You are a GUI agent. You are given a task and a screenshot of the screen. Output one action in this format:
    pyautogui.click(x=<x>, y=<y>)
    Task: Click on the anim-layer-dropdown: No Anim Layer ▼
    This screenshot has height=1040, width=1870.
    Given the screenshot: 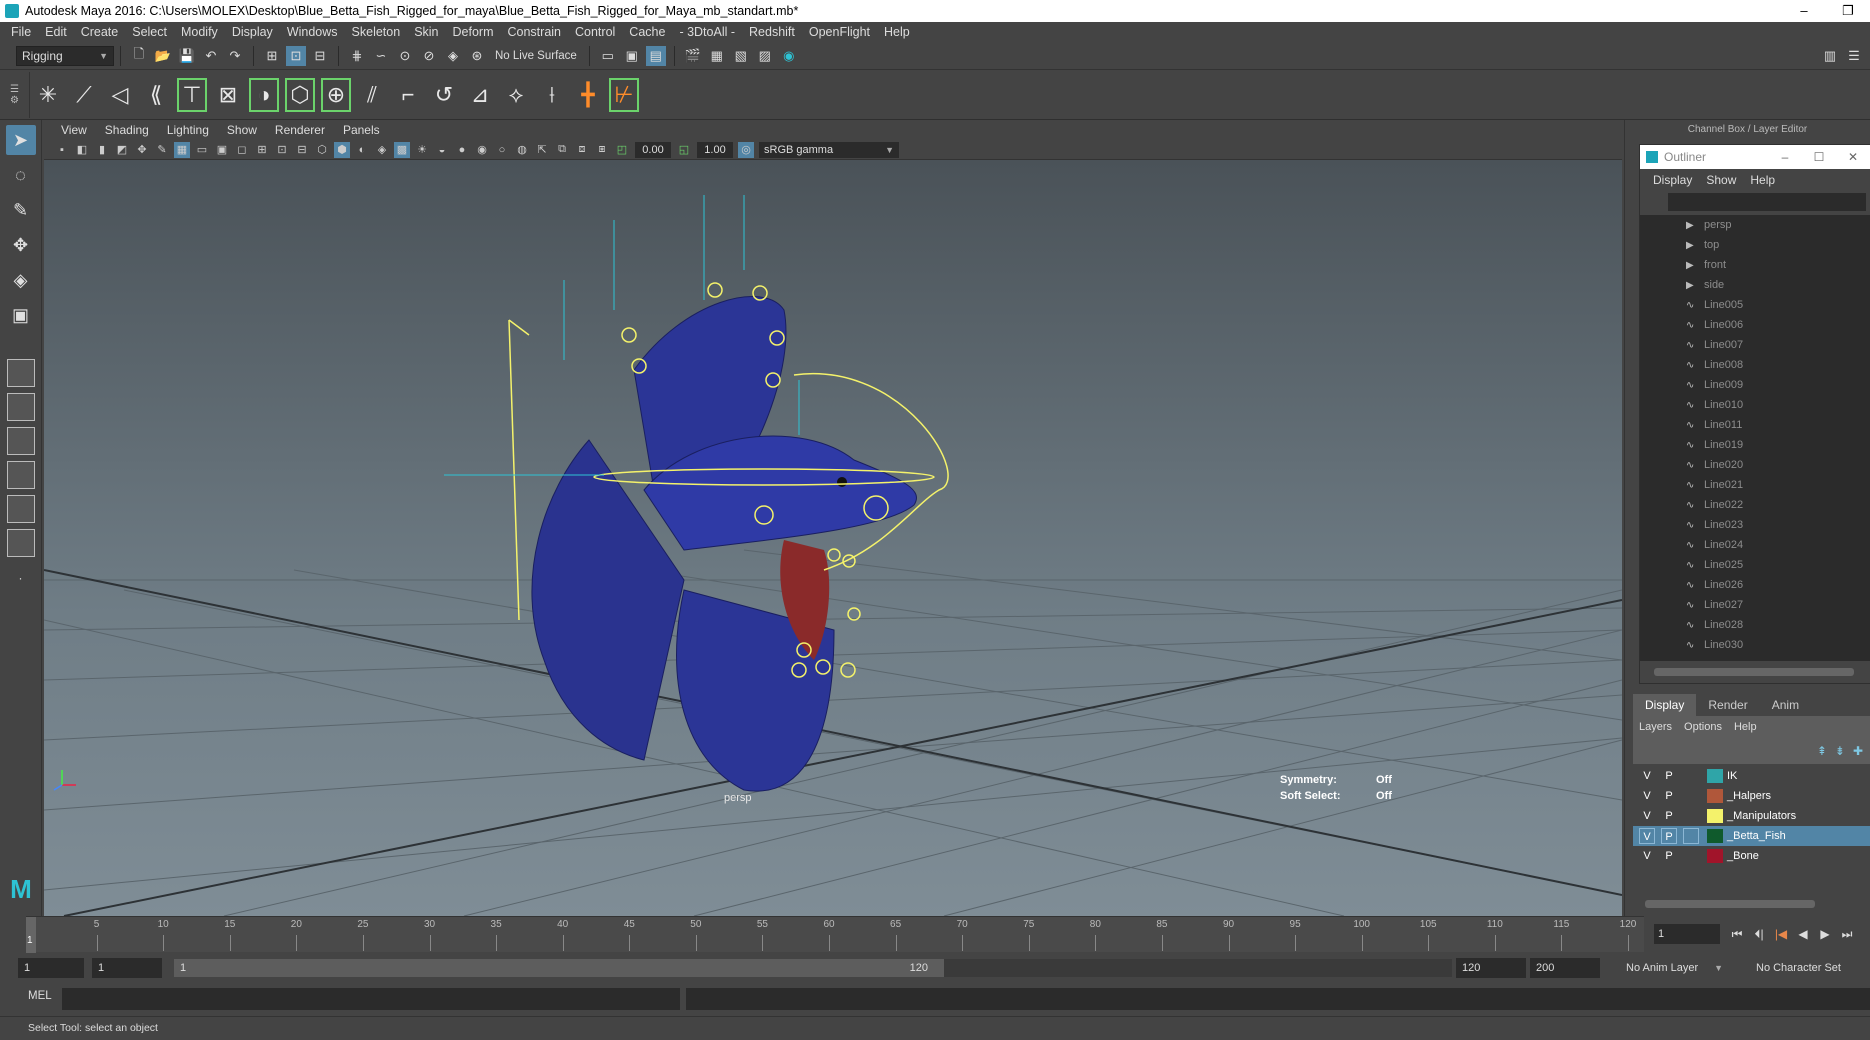 What is the action you would take?
    pyautogui.click(x=1674, y=968)
    